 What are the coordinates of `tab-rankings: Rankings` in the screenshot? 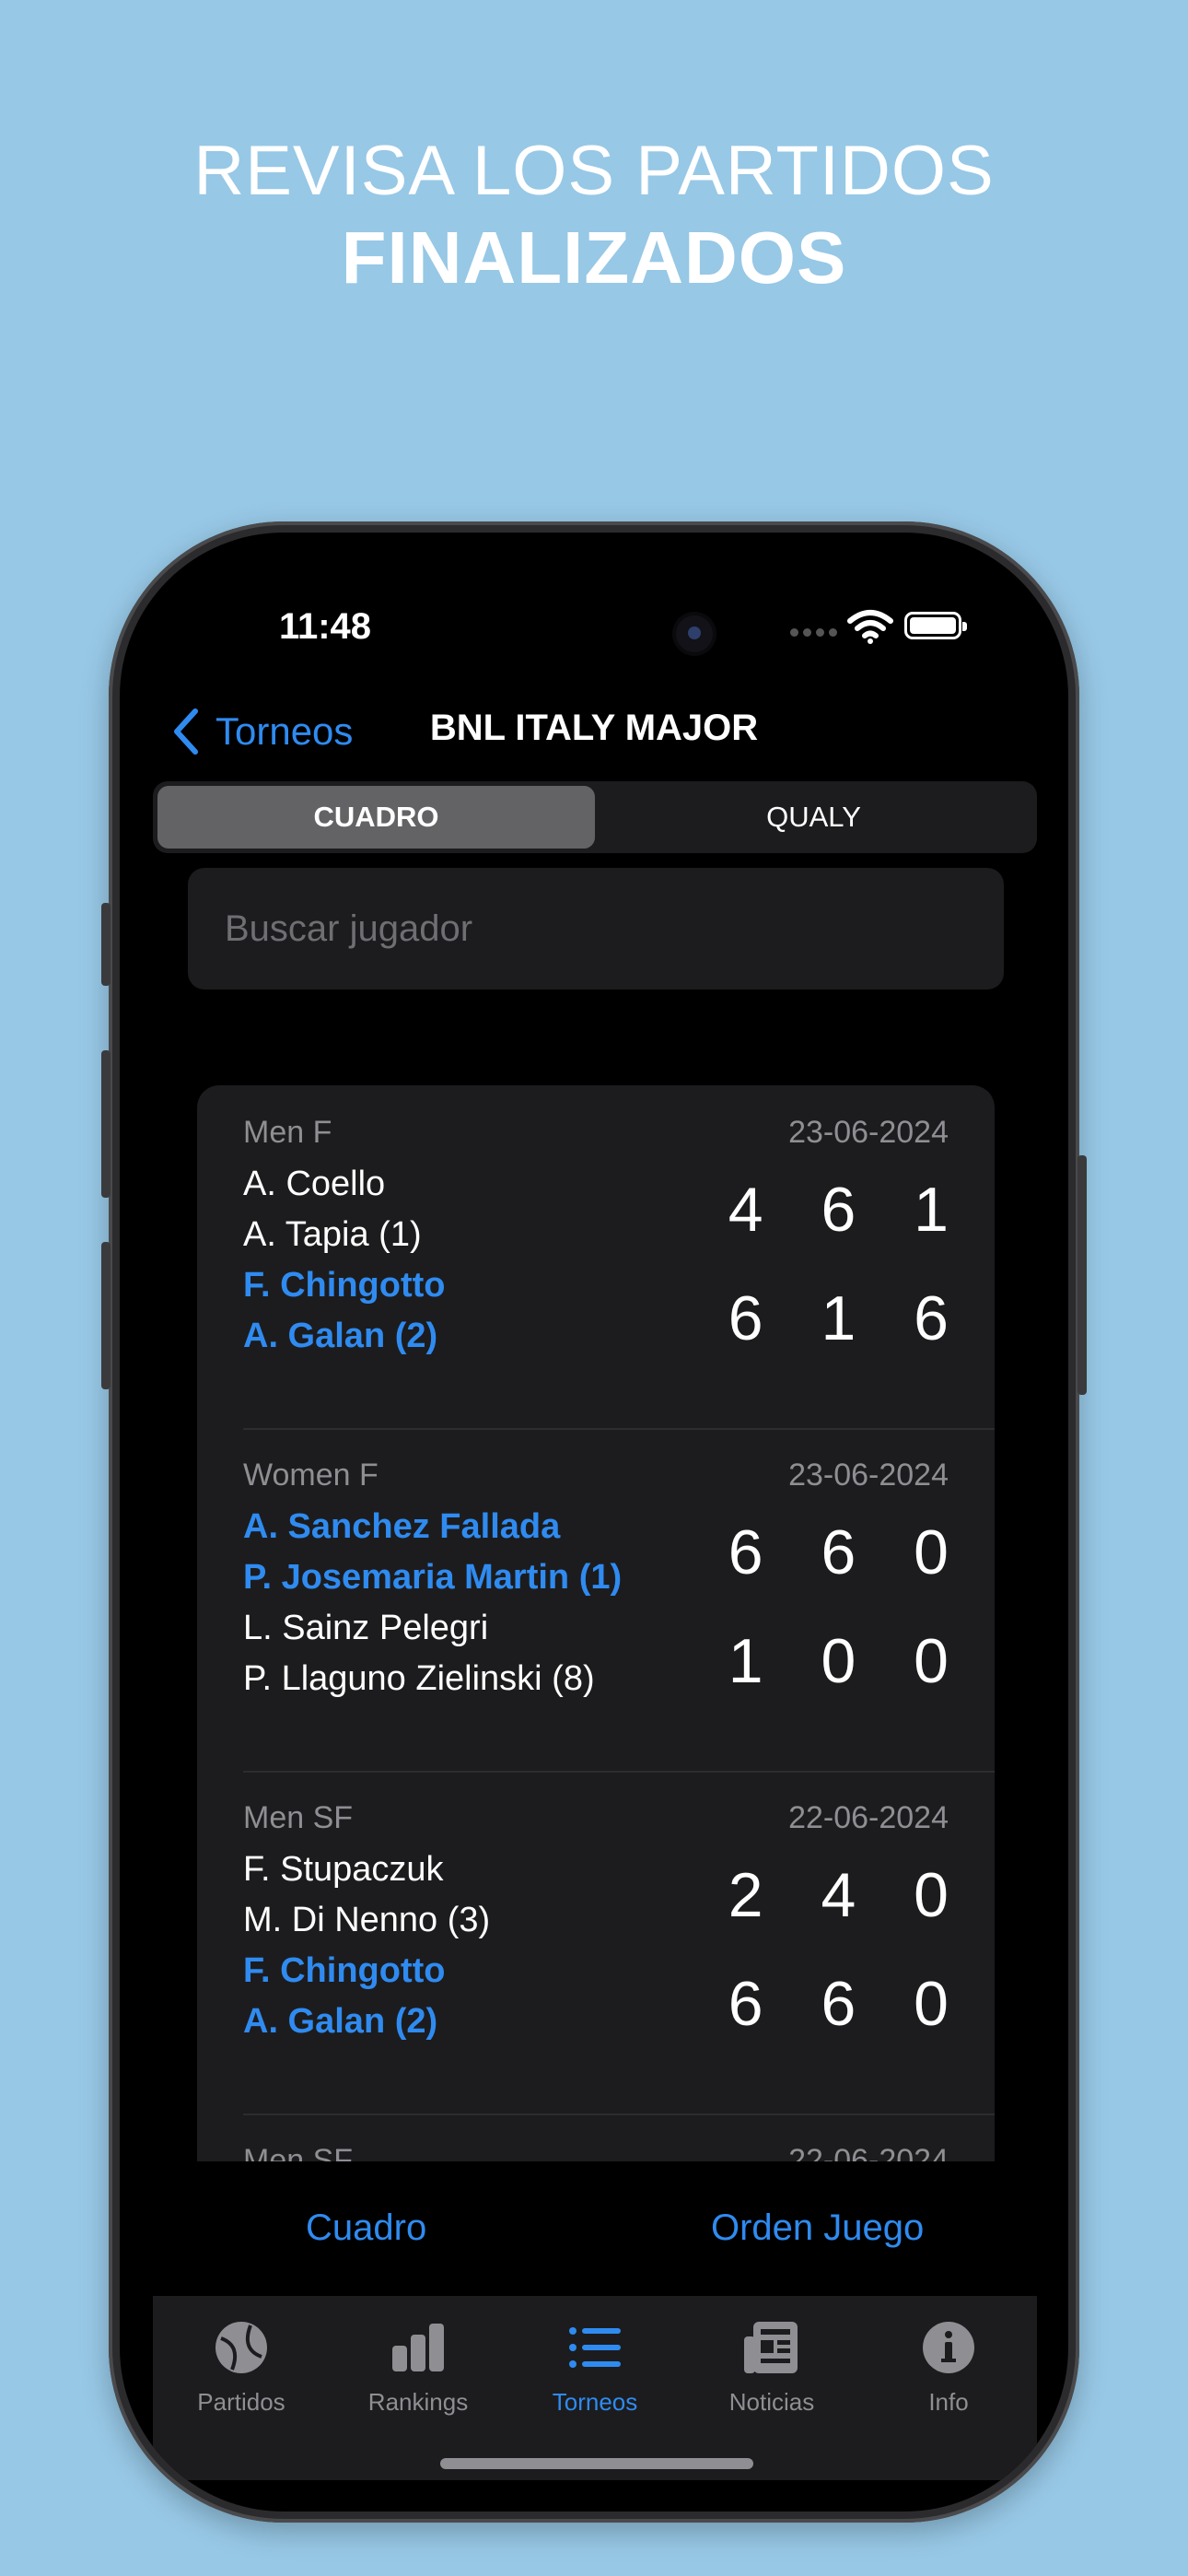 It's located at (418, 2388).